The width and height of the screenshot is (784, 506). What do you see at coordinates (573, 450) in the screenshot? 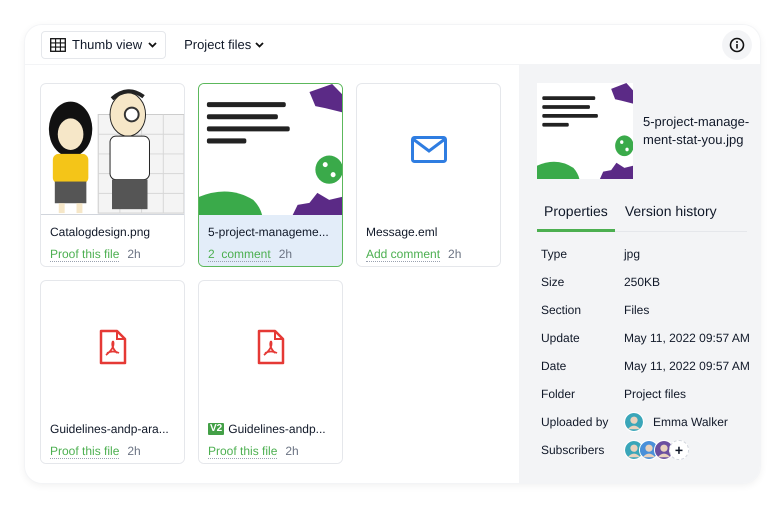
I see `property-label: Subscribers` at bounding box center [573, 450].